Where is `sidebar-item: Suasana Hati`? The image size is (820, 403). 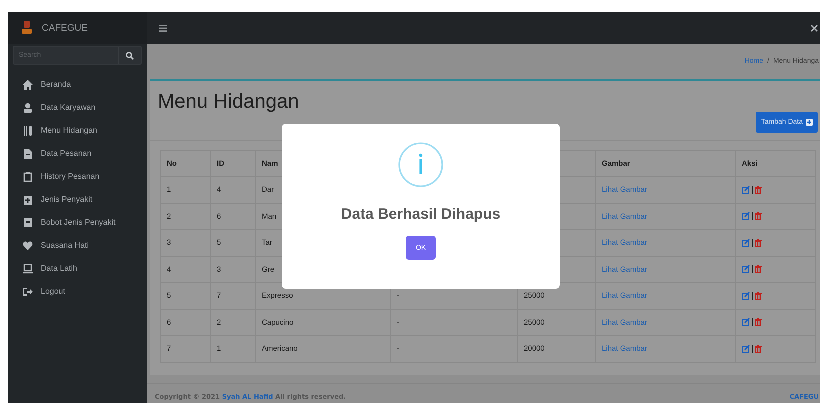 sidebar-item: Suasana Hati is located at coordinates (77, 245).